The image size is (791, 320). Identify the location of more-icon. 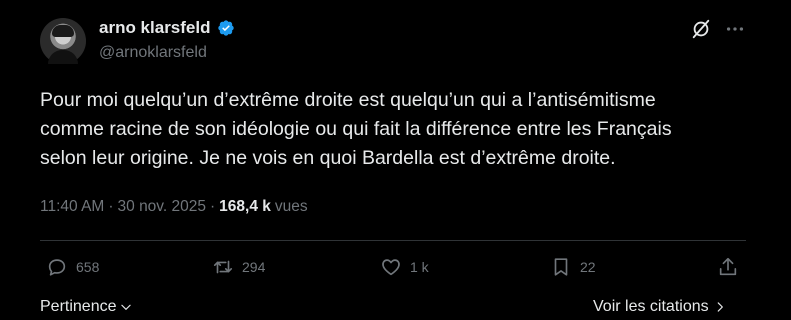
(735, 29).